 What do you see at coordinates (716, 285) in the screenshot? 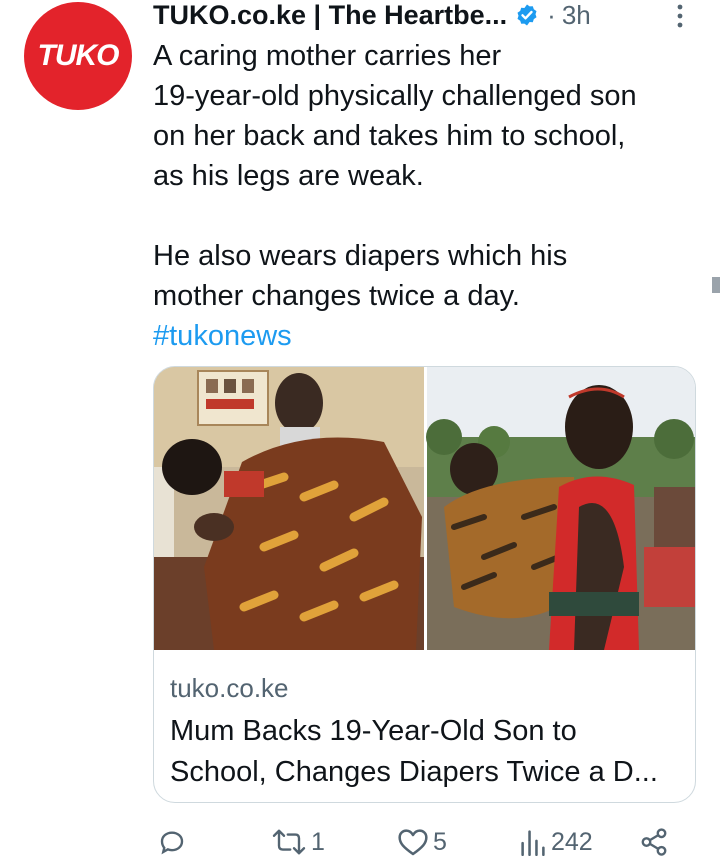
I see `scrollbar-thumb` at bounding box center [716, 285].